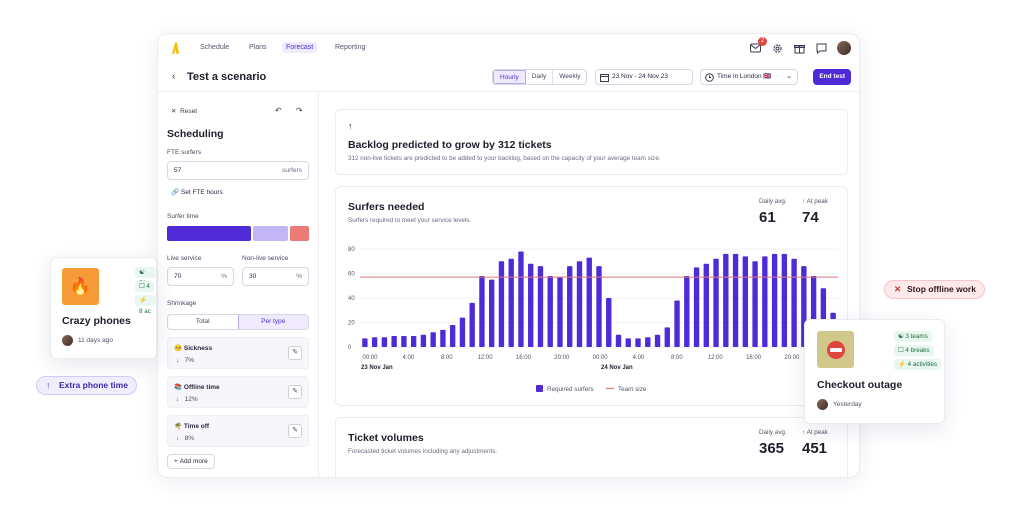  Describe the element at coordinates (562, 358) in the screenshot. I see `x-tick-label: 20:00` at that location.